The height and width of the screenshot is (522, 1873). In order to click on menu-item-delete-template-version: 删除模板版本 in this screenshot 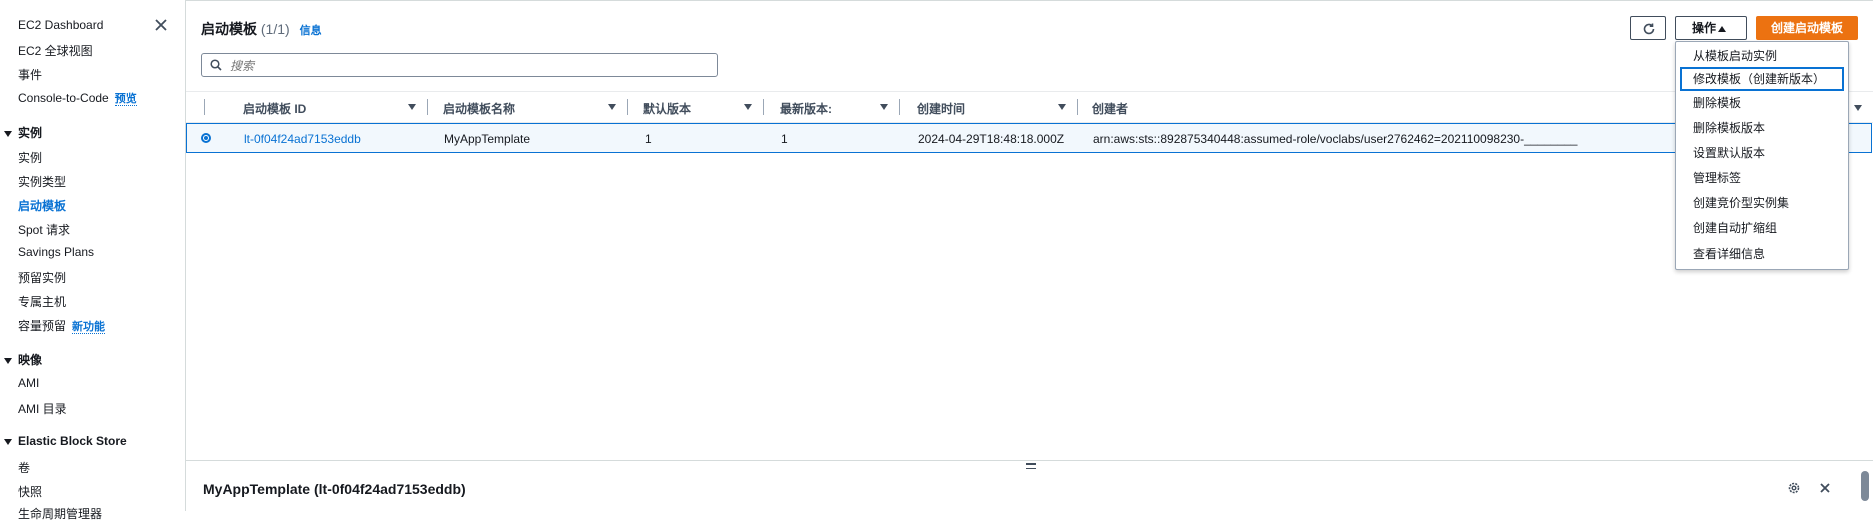, I will do `click(1729, 127)`.